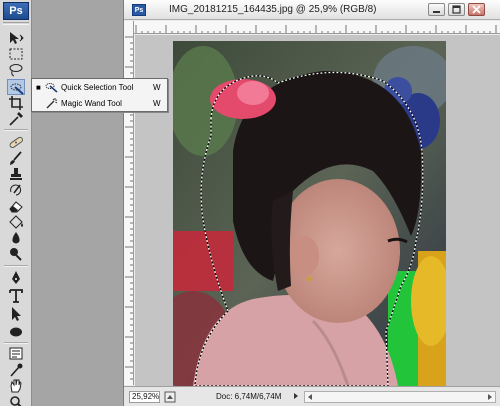 This screenshot has height=406, width=500. Describe the element at coordinates (16, 332) in the screenshot. I see `ellipse-icon` at that location.